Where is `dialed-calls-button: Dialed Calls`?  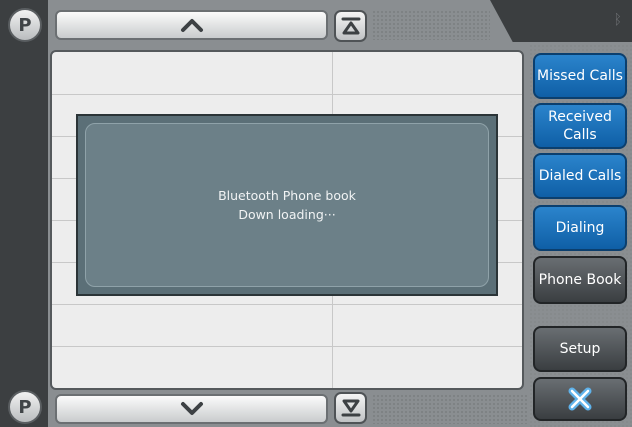 dialed-calls-button: Dialed Calls is located at coordinates (580, 176).